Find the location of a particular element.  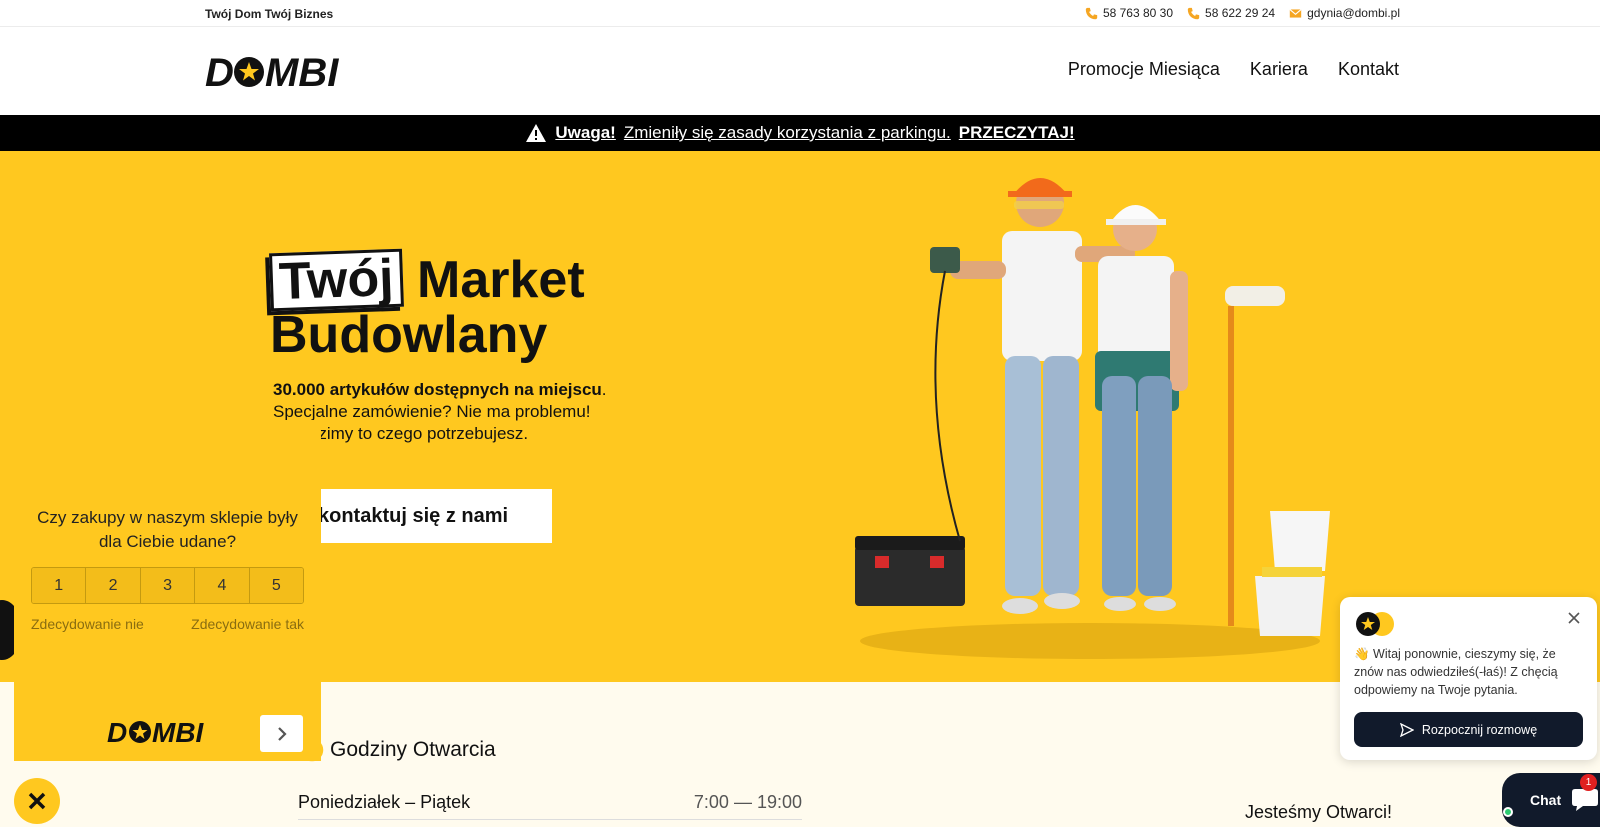

scale-label-high: Zdecydowanie tak is located at coordinates (247, 624).